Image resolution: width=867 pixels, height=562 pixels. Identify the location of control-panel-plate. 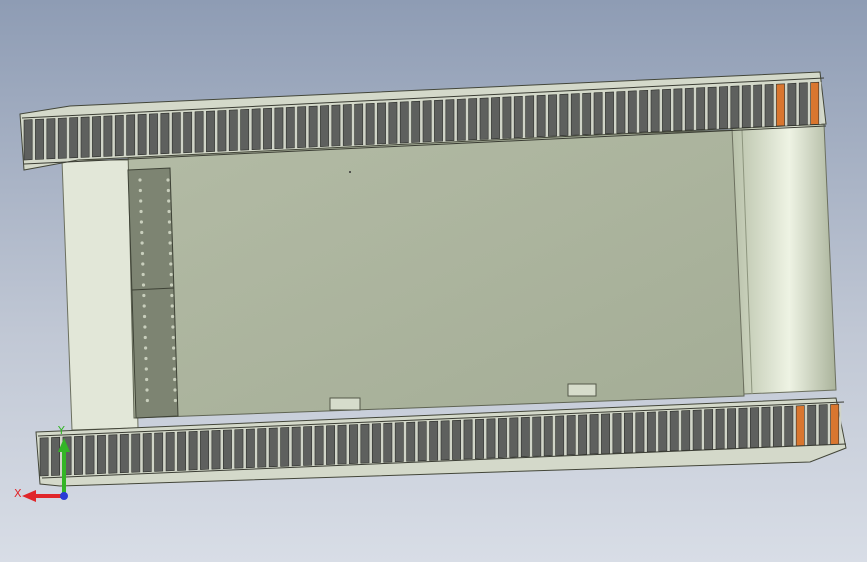
(153, 293).